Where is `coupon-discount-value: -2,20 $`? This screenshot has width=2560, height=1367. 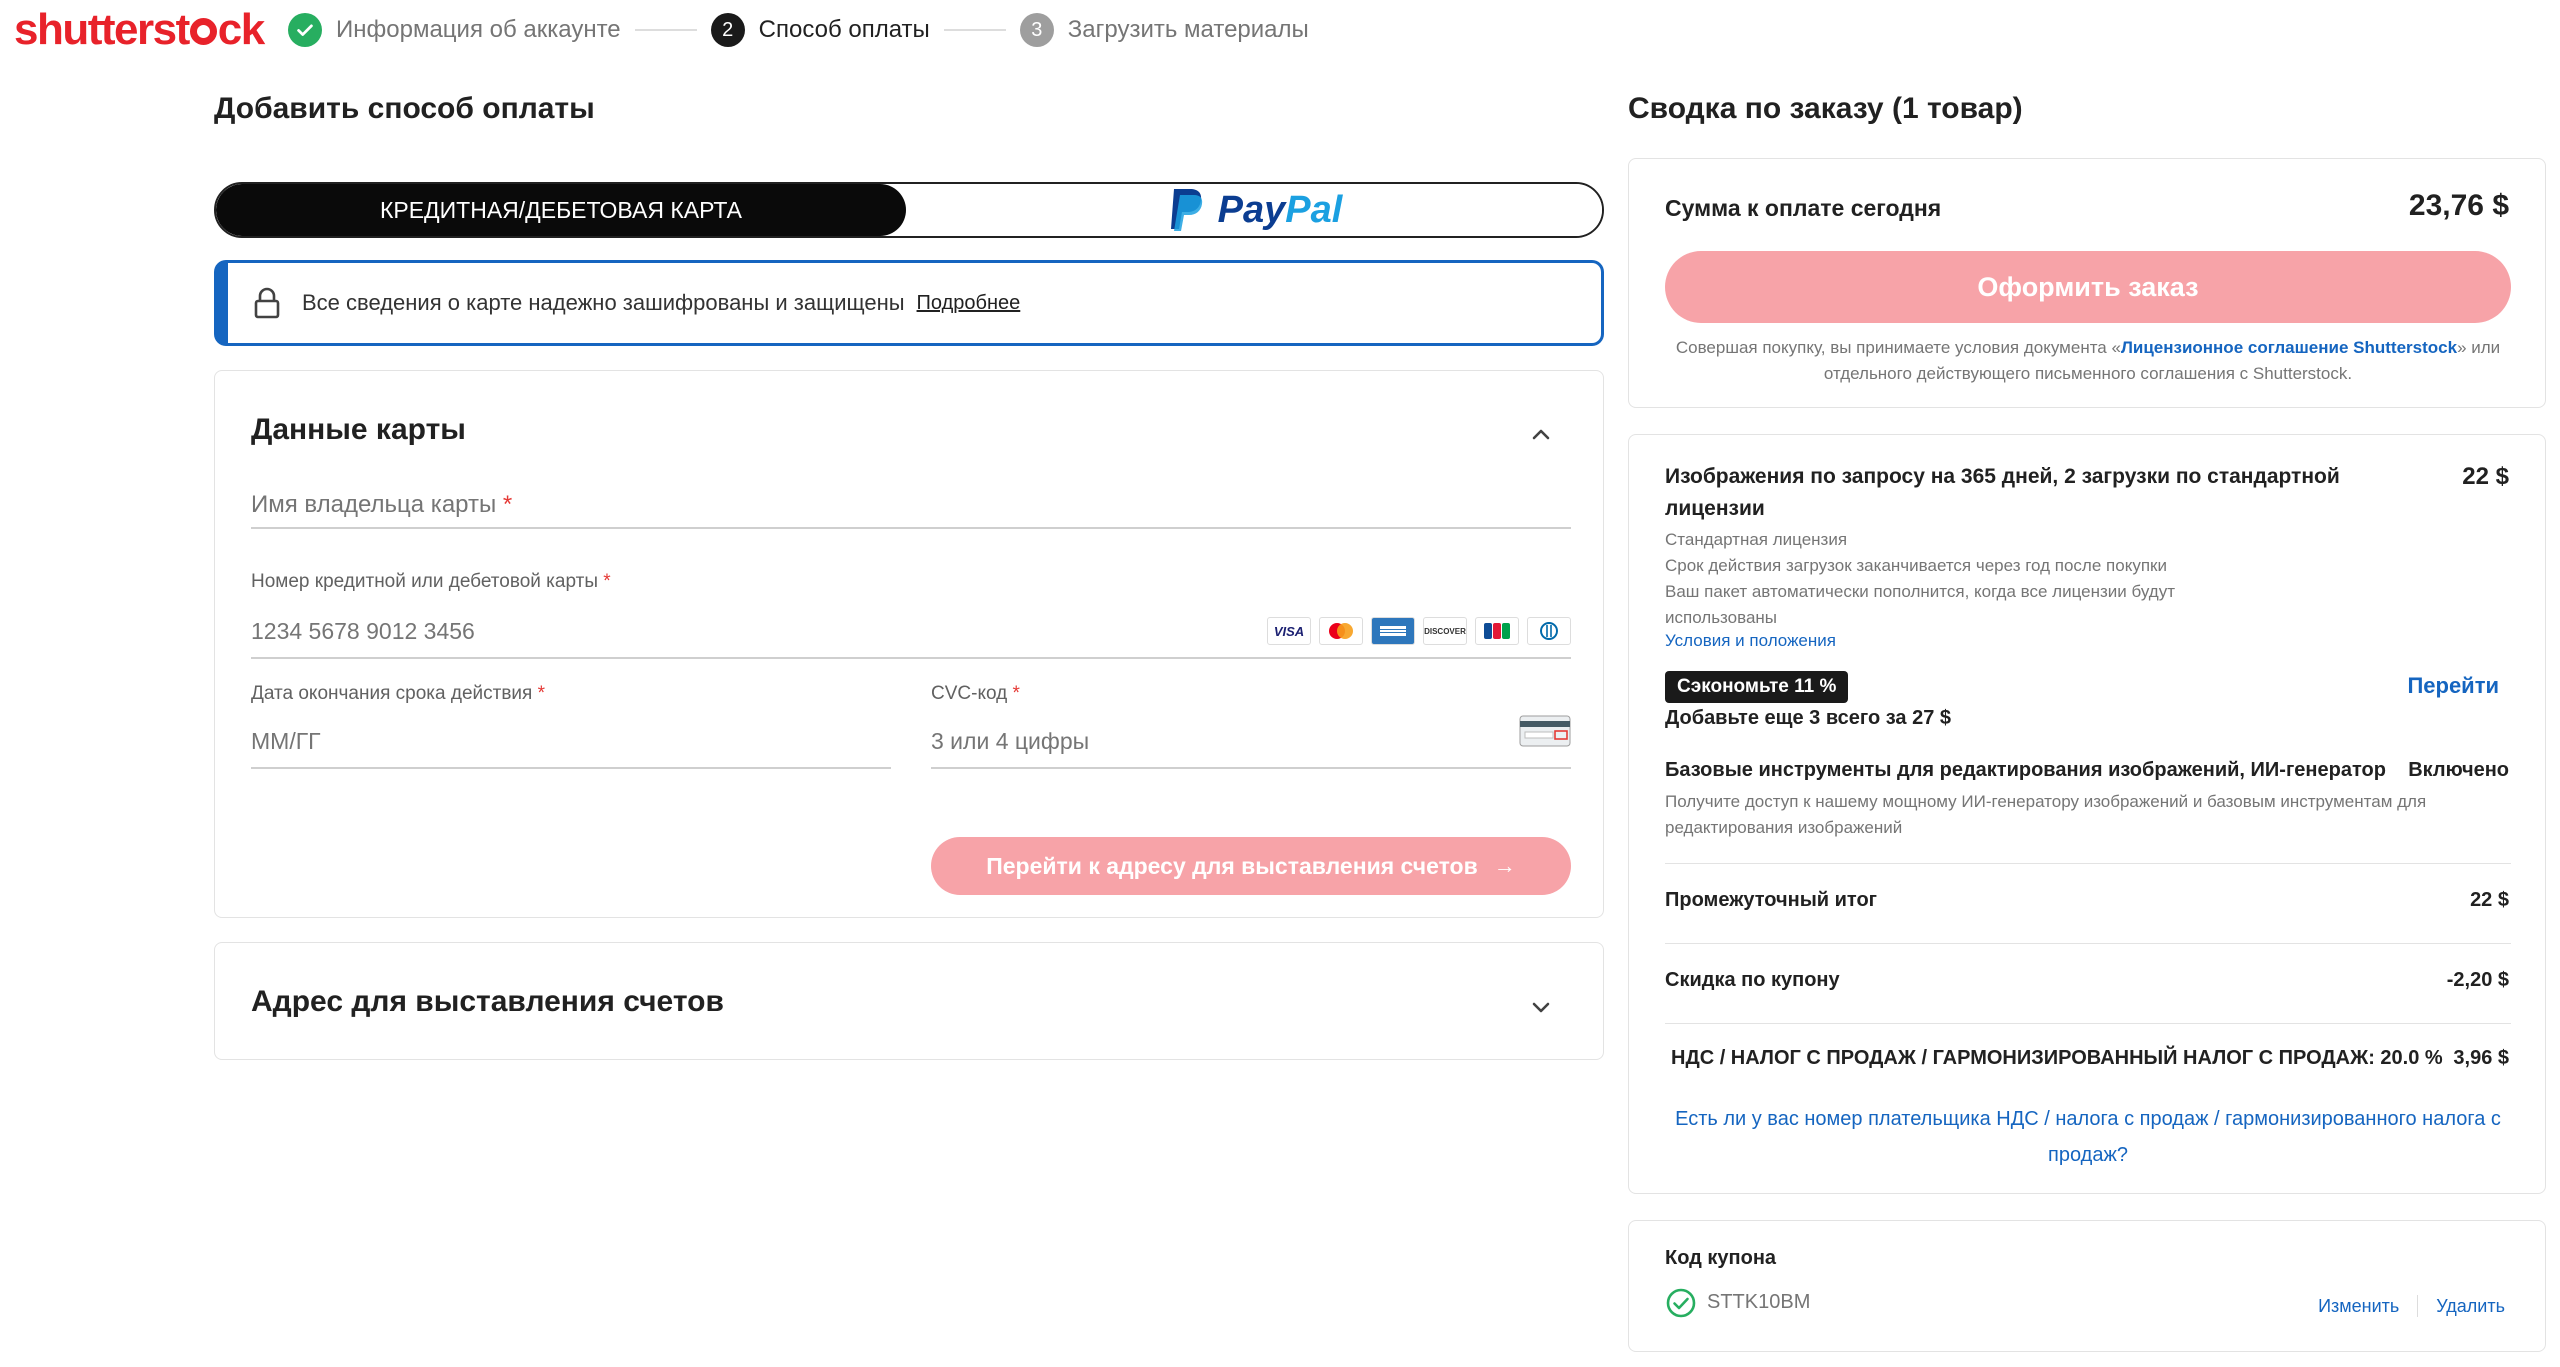
coupon-discount-value: -2,20 $ is located at coordinates (2477, 980).